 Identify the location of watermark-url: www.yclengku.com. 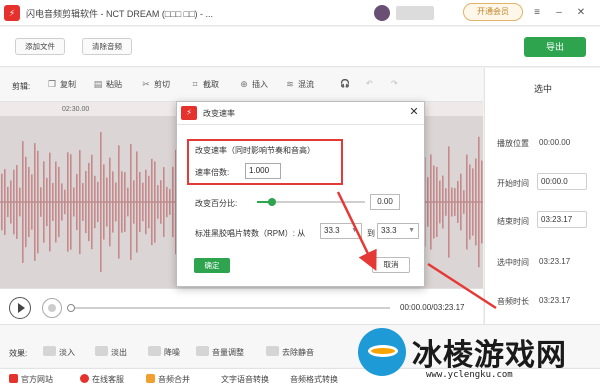
(469, 375).